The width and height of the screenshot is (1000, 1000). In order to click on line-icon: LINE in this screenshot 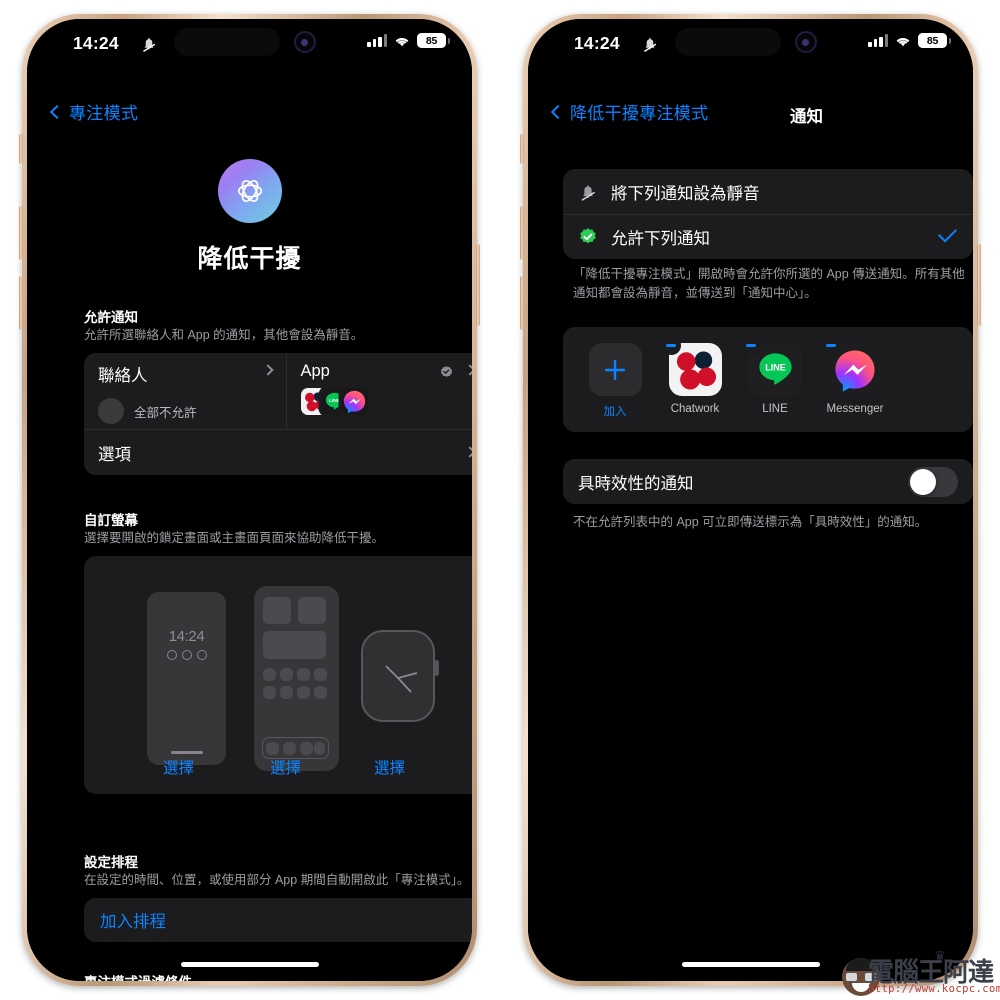, I will do `click(771, 366)`.